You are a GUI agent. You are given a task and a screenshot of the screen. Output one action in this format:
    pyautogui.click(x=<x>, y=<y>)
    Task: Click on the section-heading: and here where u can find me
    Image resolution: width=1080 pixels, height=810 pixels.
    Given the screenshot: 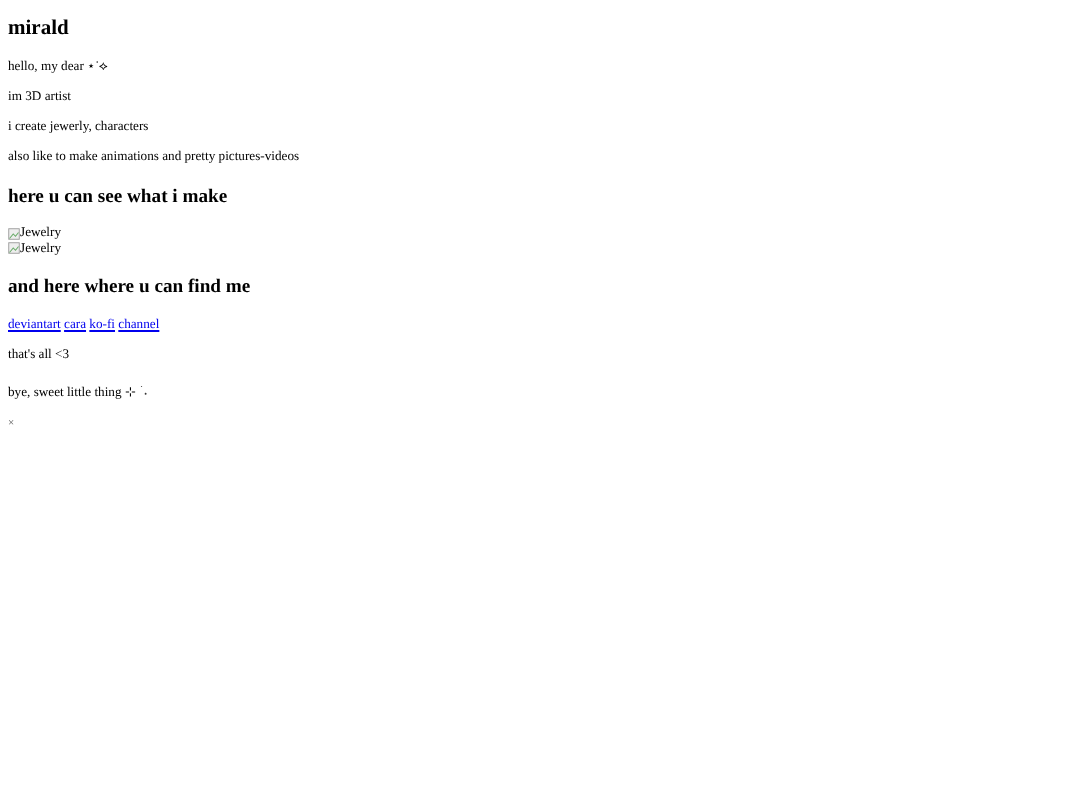 What is the action you would take?
    pyautogui.click(x=130, y=287)
    